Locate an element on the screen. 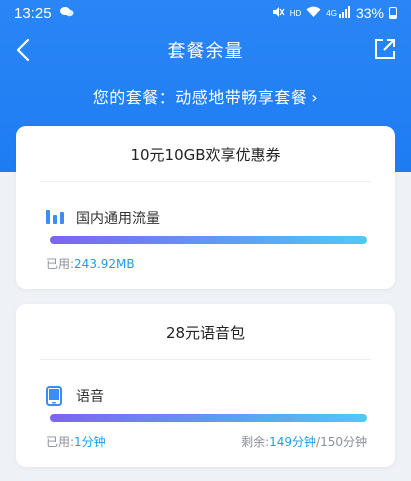 This screenshot has height=481, width=411. current-plan-link: 您的套餐：动感地带畅享套餐 › is located at coordinates (205, 96).